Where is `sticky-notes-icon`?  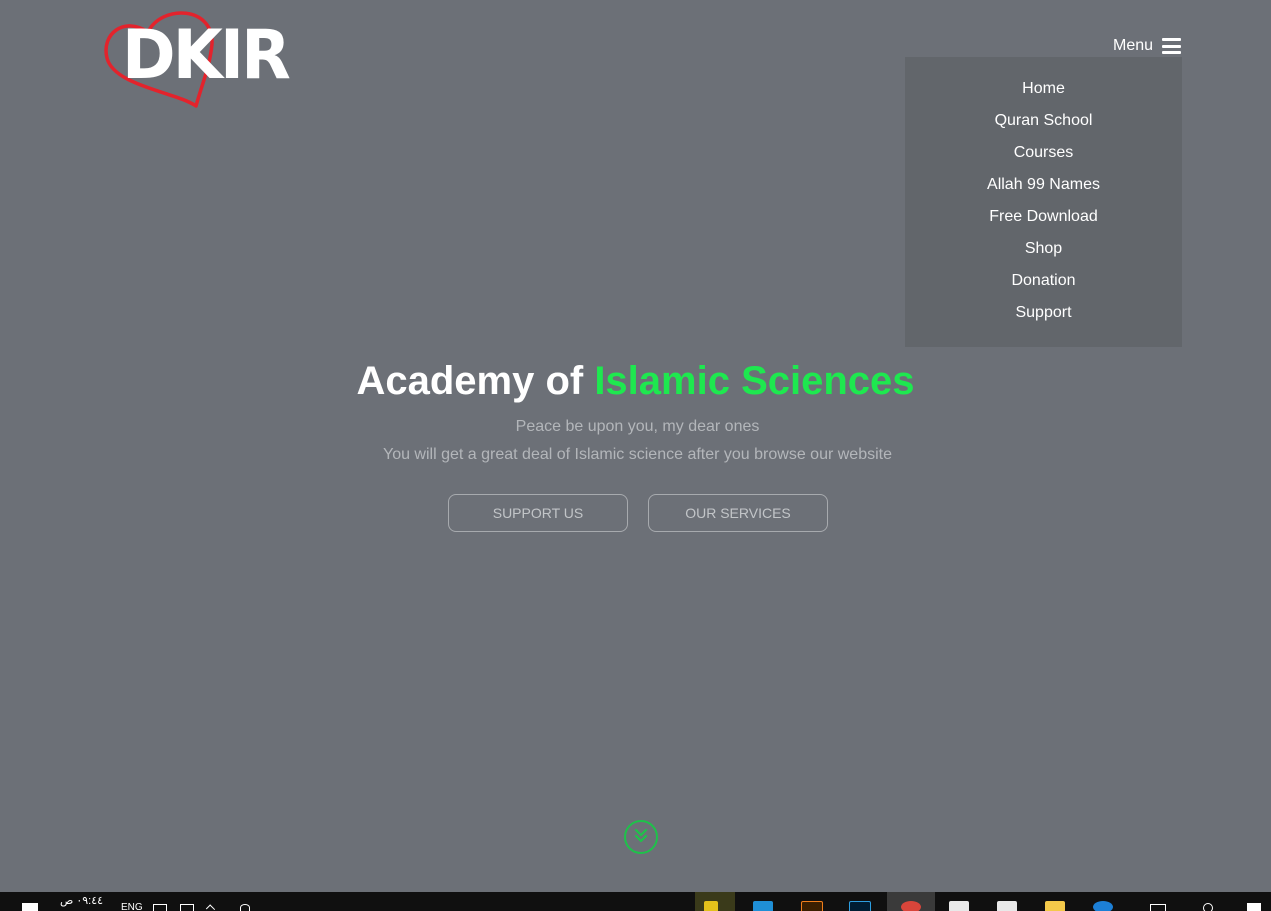
sticky-notes-icon is located at coordinates (715, 901).